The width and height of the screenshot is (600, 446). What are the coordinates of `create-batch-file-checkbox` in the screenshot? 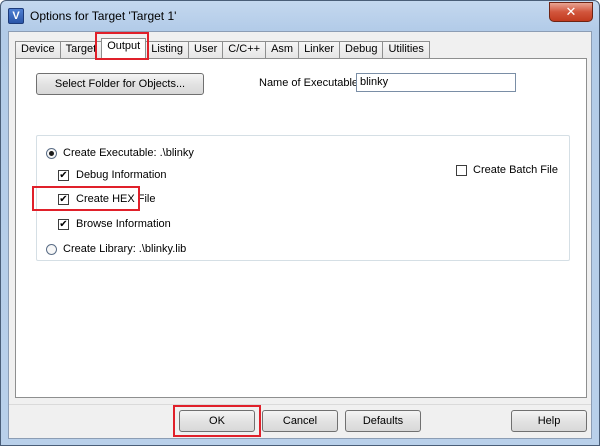 It's located at (461, 170).